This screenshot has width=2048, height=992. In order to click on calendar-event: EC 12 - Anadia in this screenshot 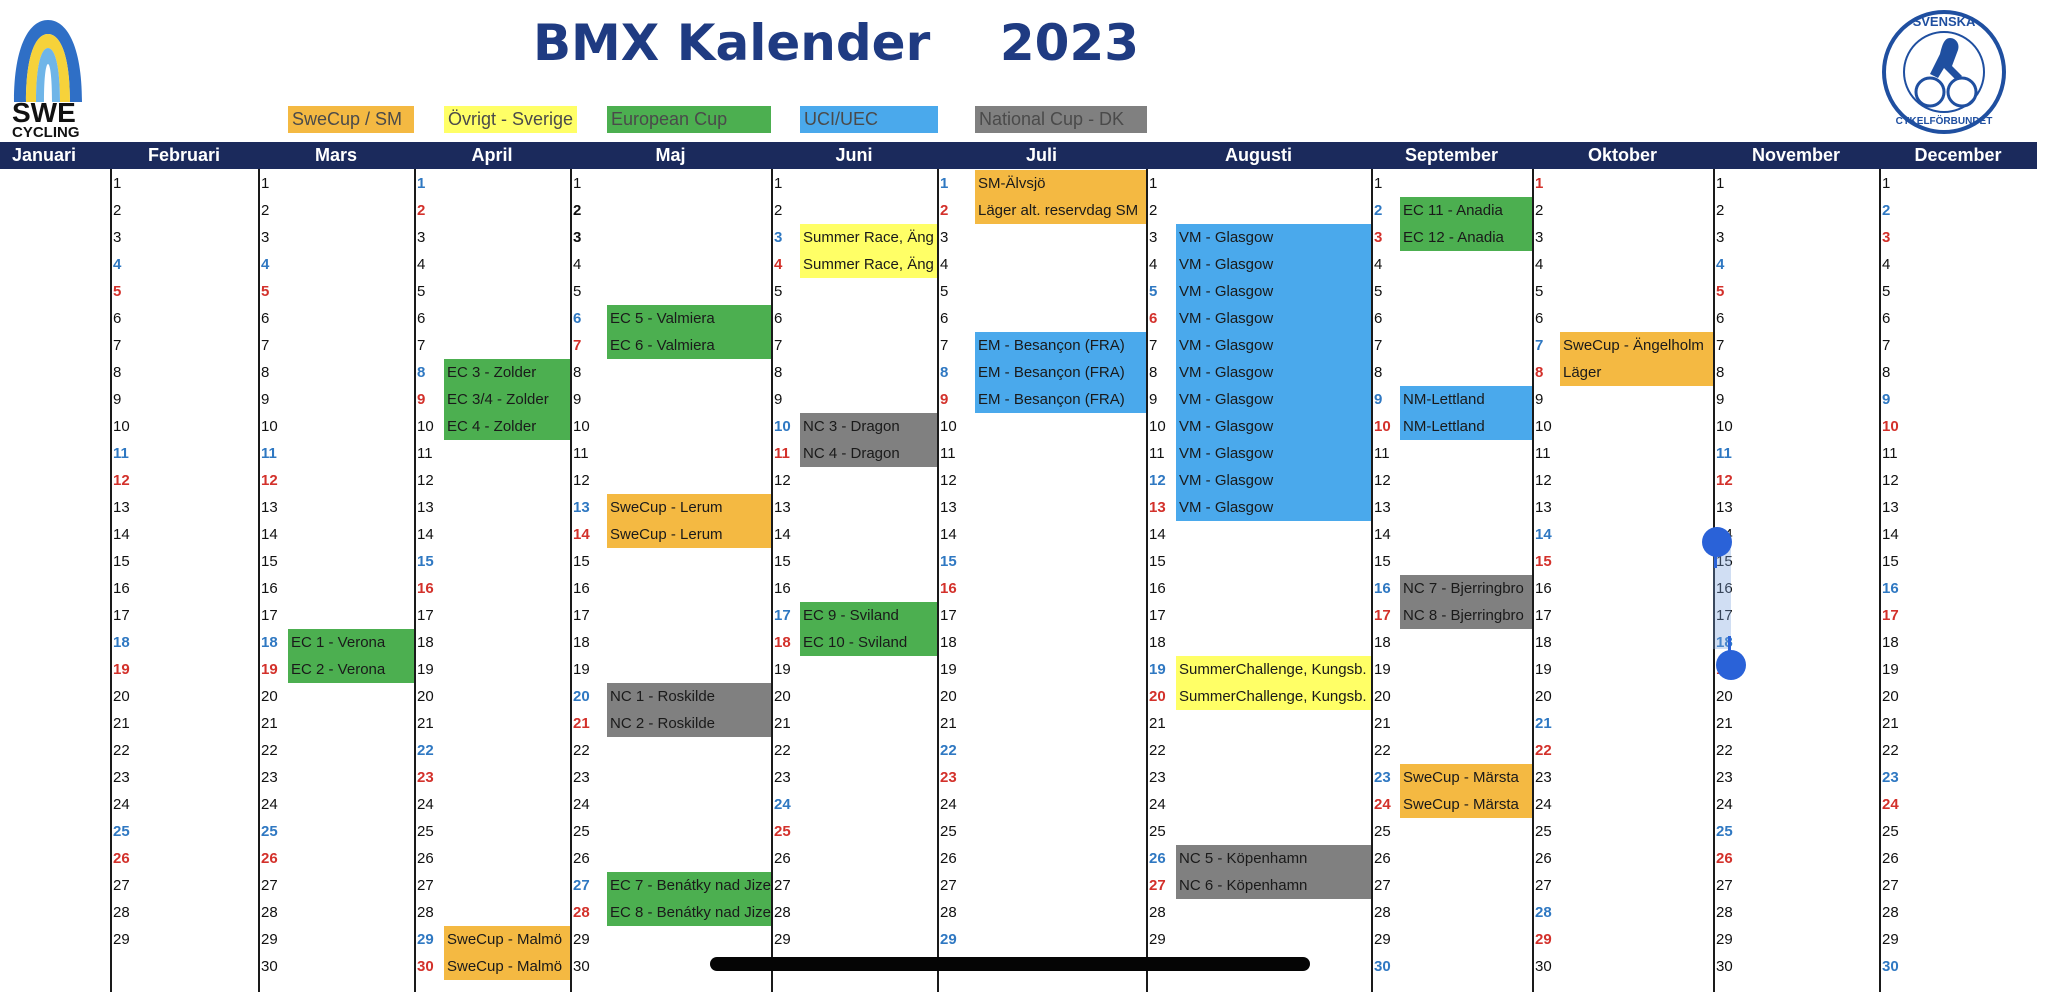, I will do `click(1466, 237)`.